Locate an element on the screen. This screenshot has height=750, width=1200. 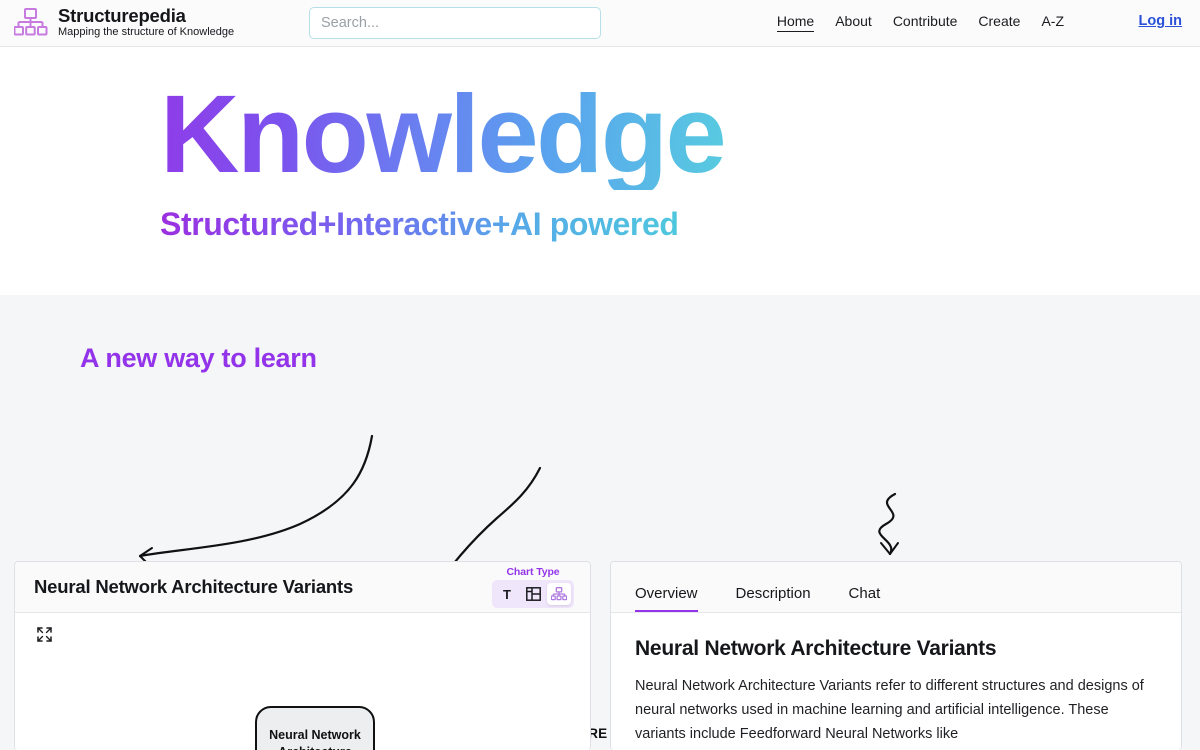
org-chart-icon is located at coordinates (31, 21).